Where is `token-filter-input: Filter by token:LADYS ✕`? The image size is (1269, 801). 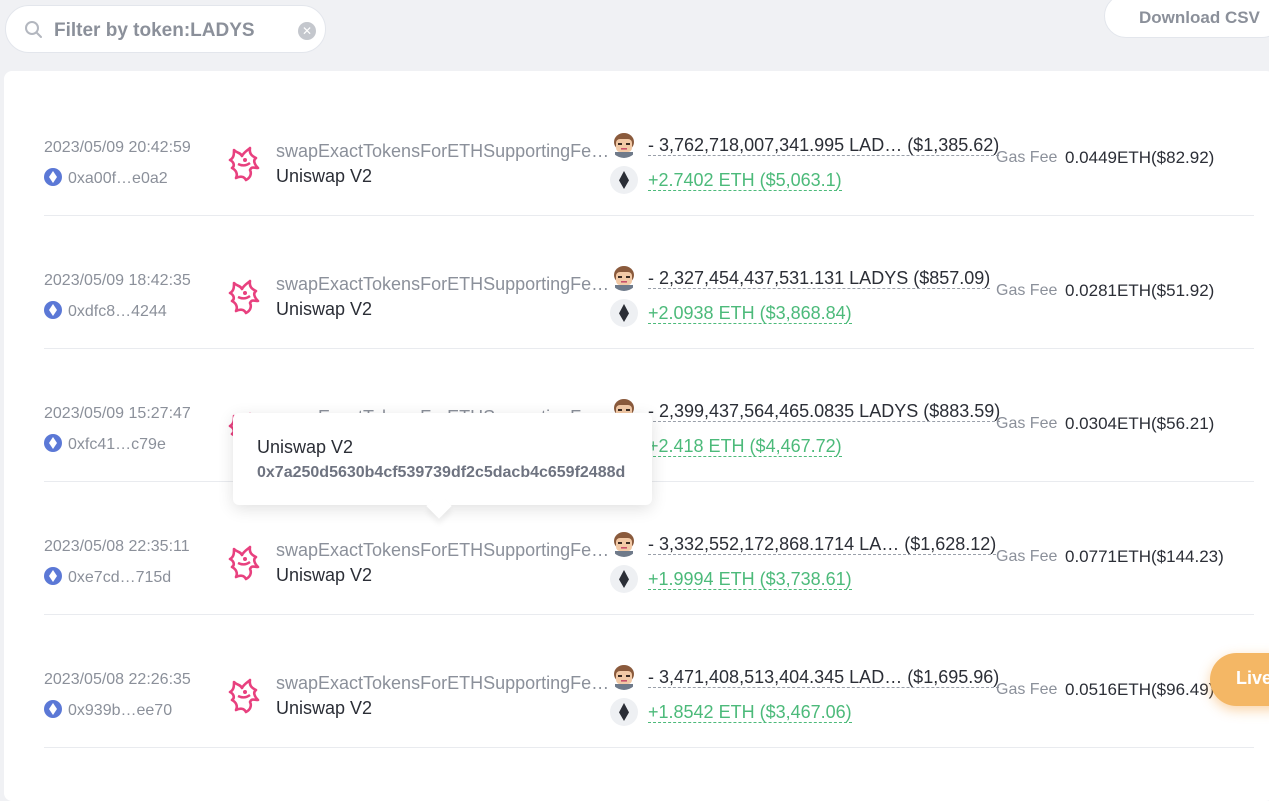
token-filter-input: Filter by token:LADYS ✕ is located at coordinates (165, 29).